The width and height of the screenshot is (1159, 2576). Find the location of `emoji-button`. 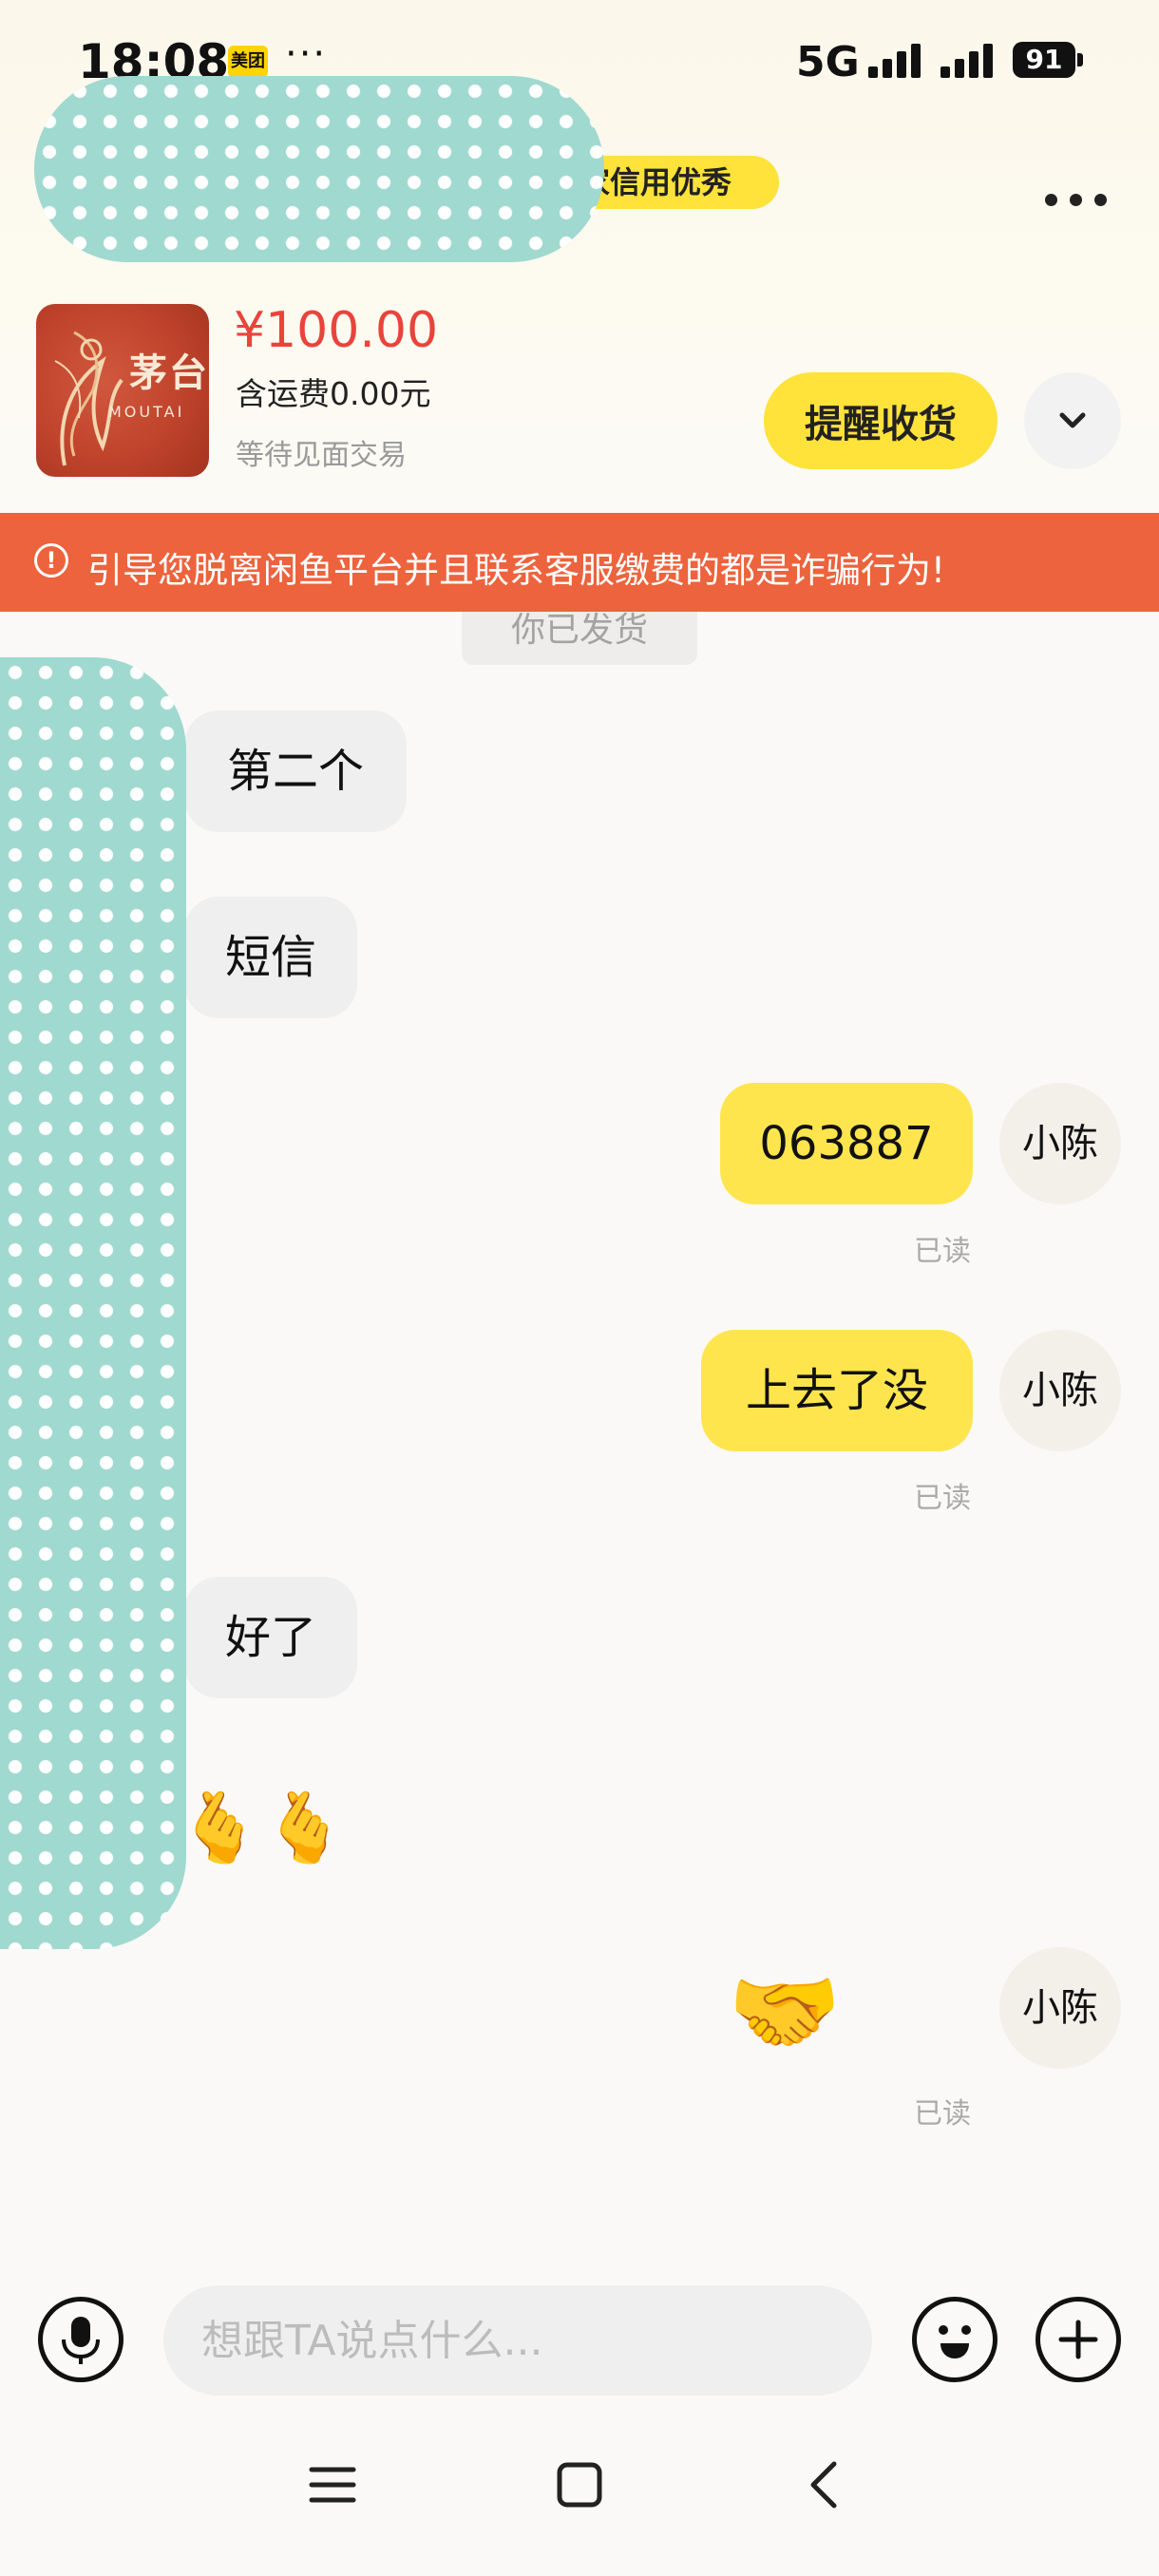

emoji-button is located at coordinates (955, 2339).